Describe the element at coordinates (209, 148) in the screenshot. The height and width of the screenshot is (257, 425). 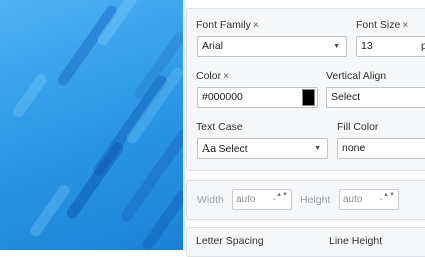
I see `text-case-icon: Aa` at that location.